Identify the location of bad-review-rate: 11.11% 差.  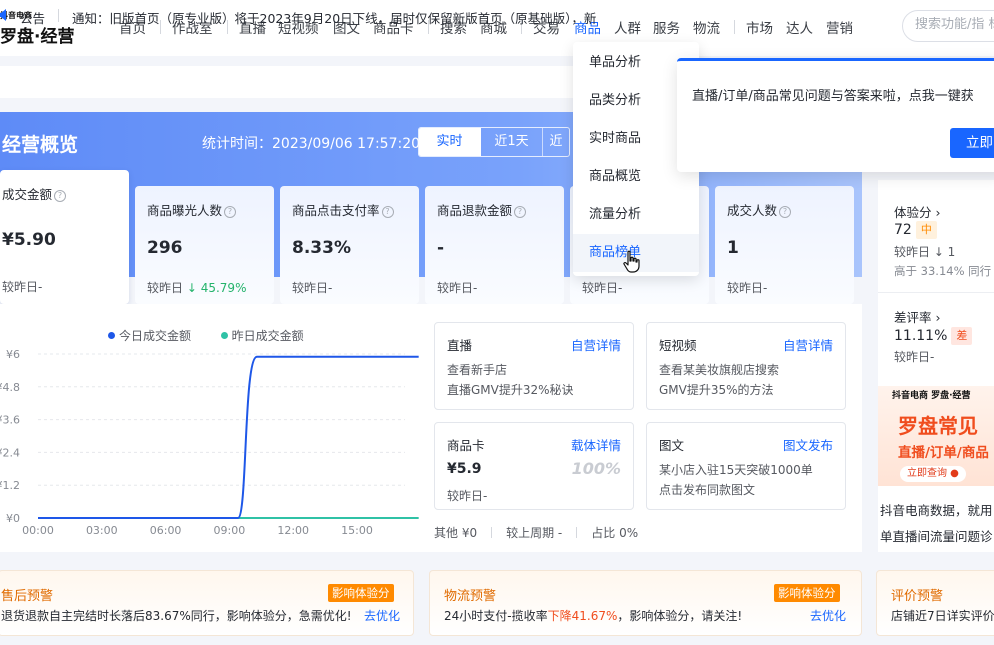
(933, 336).